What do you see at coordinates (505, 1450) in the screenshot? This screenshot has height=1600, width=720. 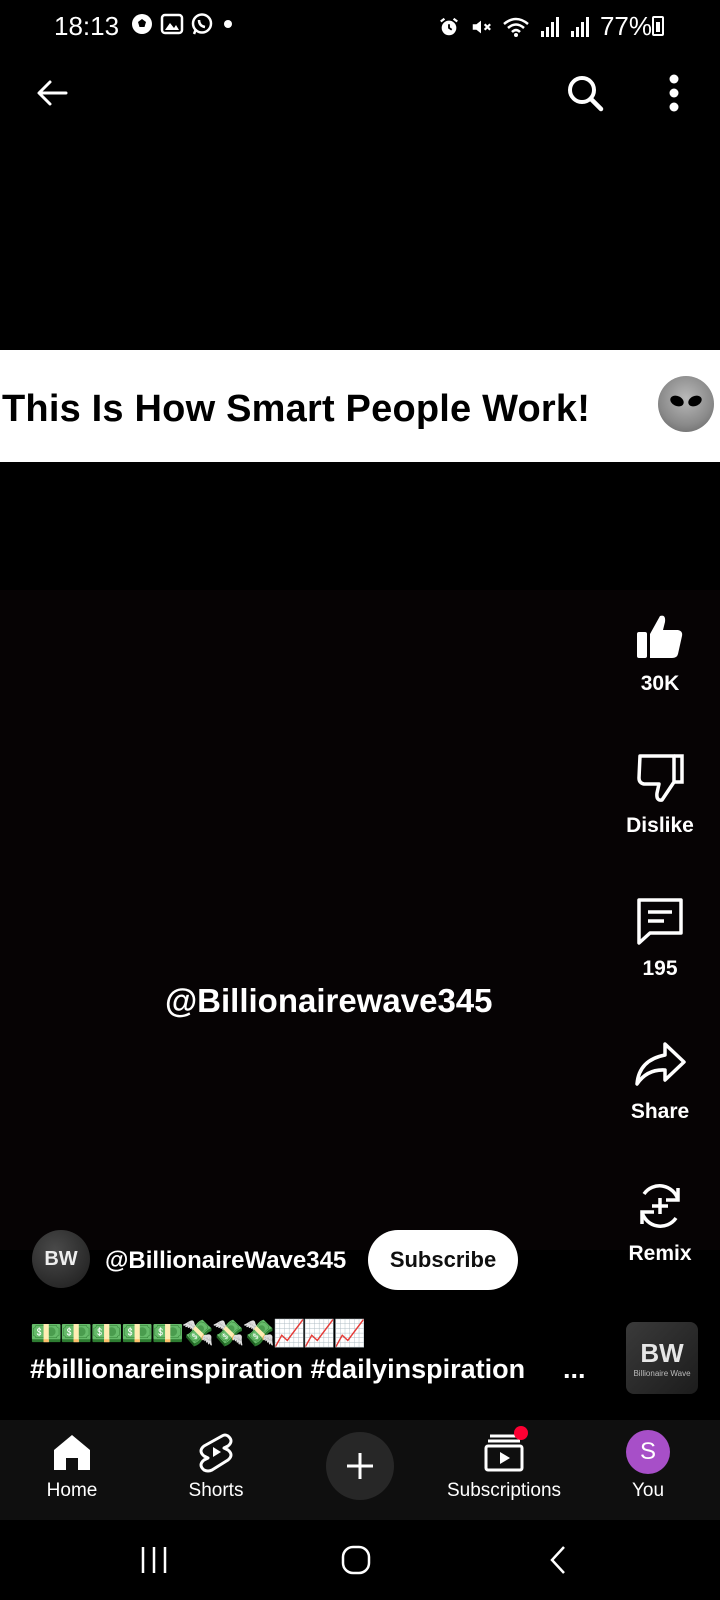 I see `subscriptions-icon-wrap` at bounding box center [505, 1450].